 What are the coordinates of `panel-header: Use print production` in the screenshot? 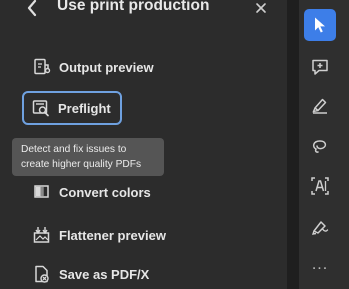 It's located at (143, 10).